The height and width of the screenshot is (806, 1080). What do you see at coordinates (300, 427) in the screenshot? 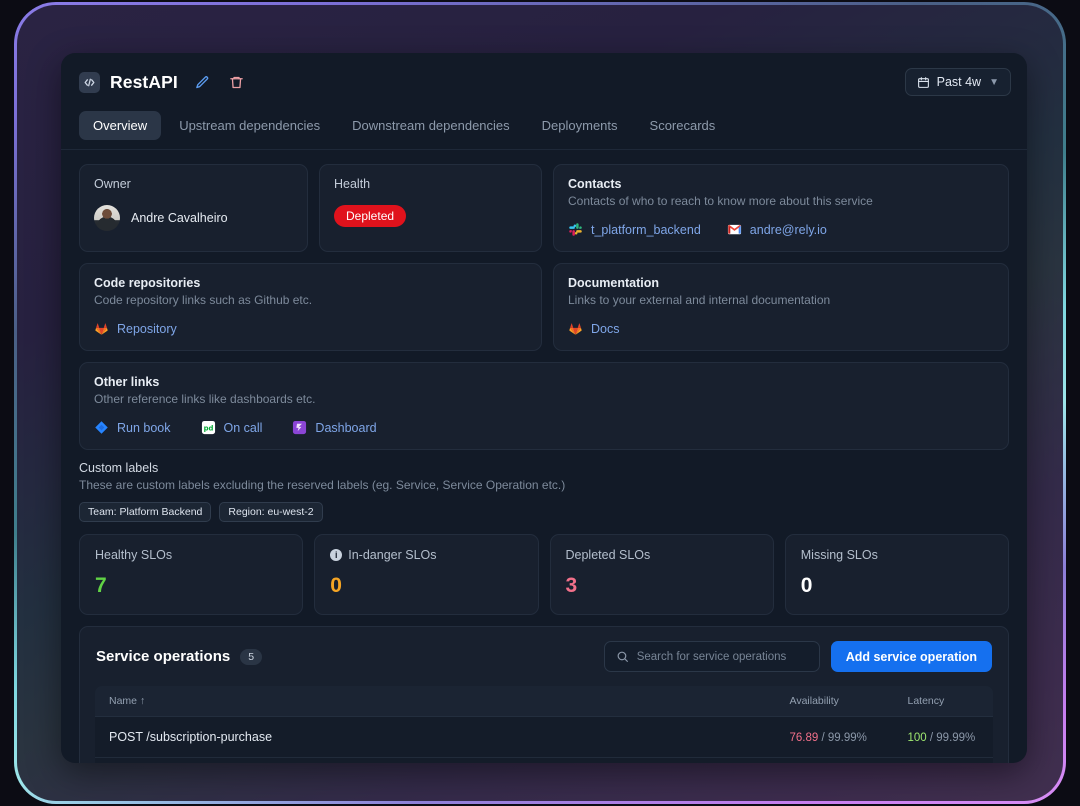
I see `dashboard-icon` at bounding box center [300, 427].